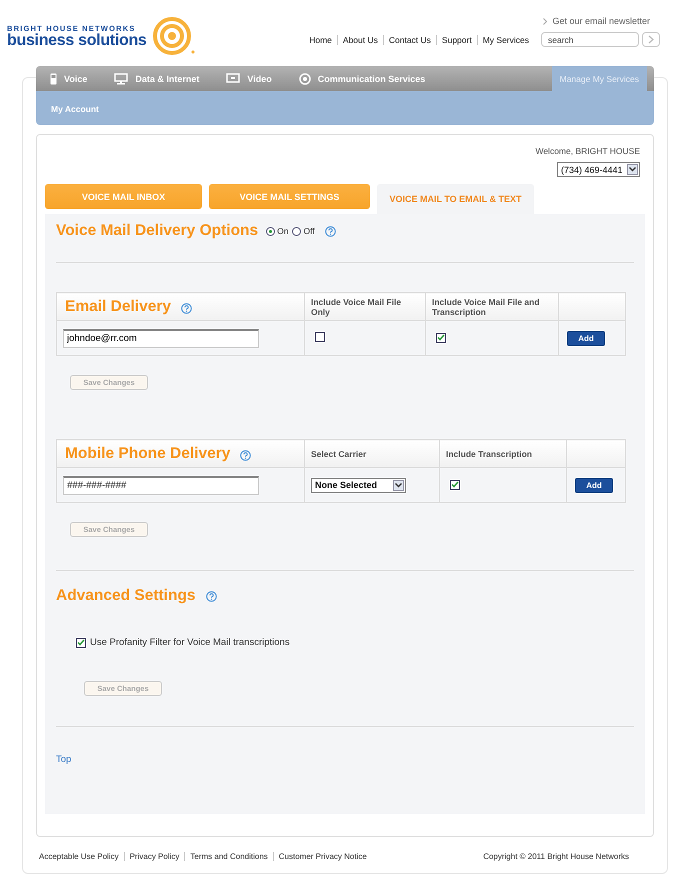 The width and height of the screenshot is (684, 875). What do you see at coordinates (147, 453) in the screenshot?
I see `section-title: Mobile Phone Delivery` at bounding box center [147, 453].